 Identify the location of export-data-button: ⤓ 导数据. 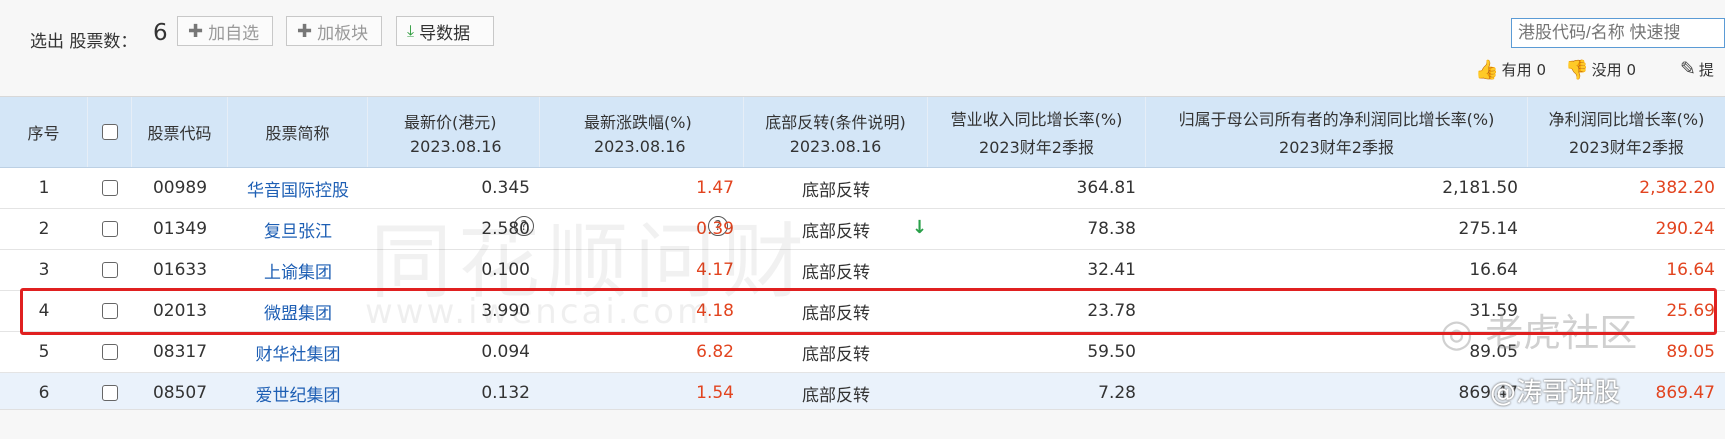
(445, 31).